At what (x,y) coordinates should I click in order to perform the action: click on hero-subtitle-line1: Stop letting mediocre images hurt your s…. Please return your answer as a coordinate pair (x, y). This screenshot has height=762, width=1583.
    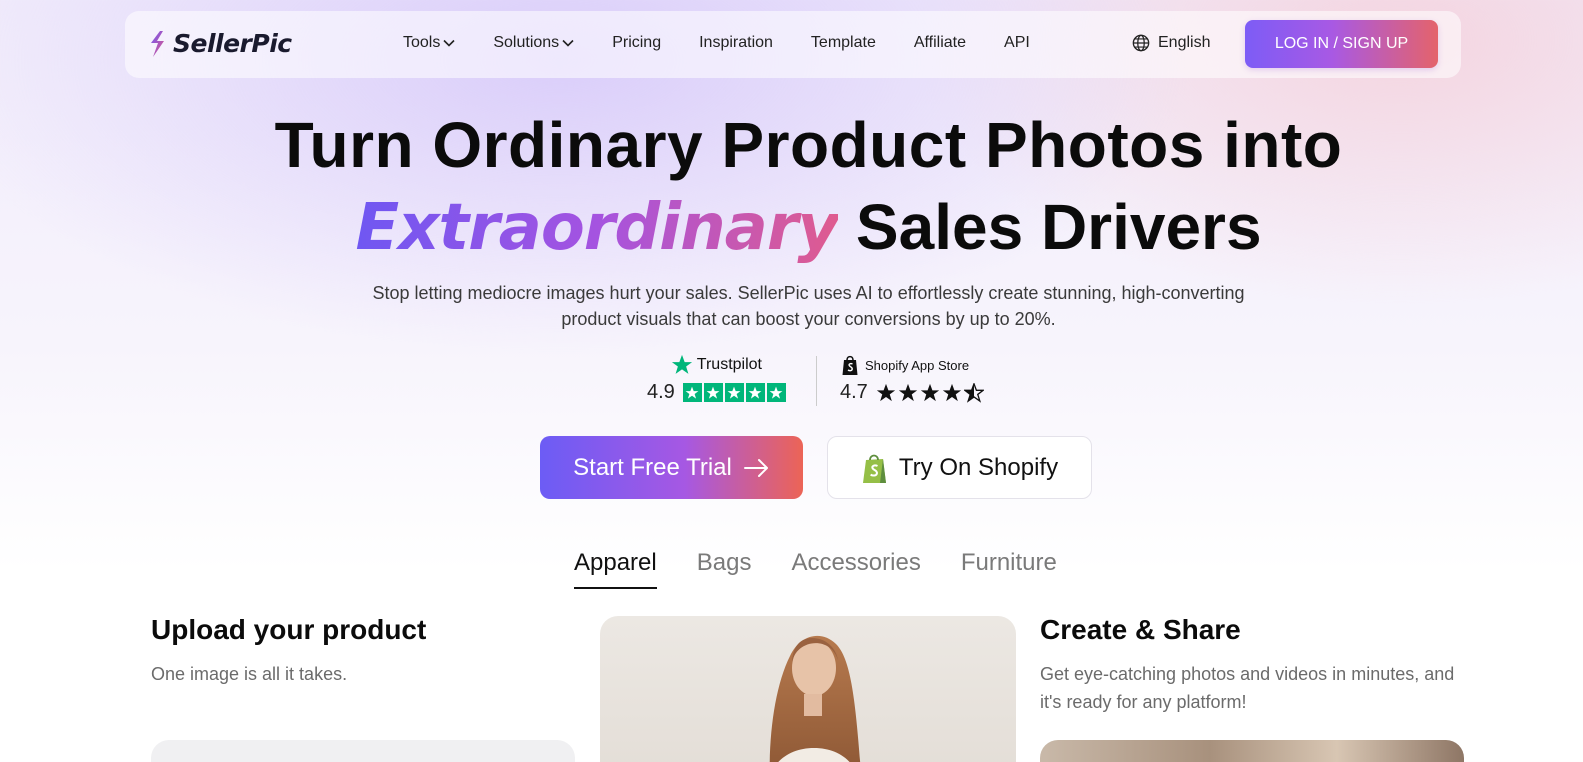
    Looking at the image, I should click on (808, 293).